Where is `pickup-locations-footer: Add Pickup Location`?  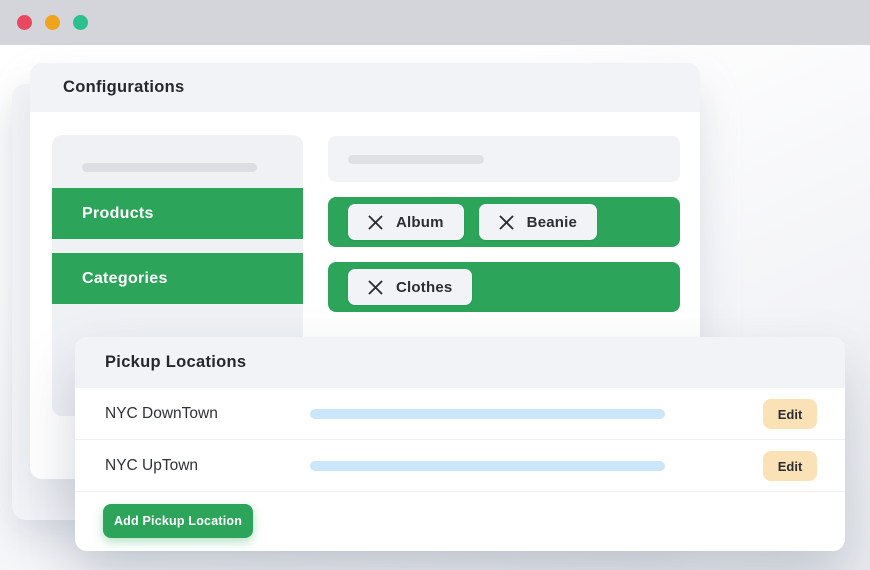
pickup-locations-footer: Add Pickup Location is located at coordinates (460, 521).